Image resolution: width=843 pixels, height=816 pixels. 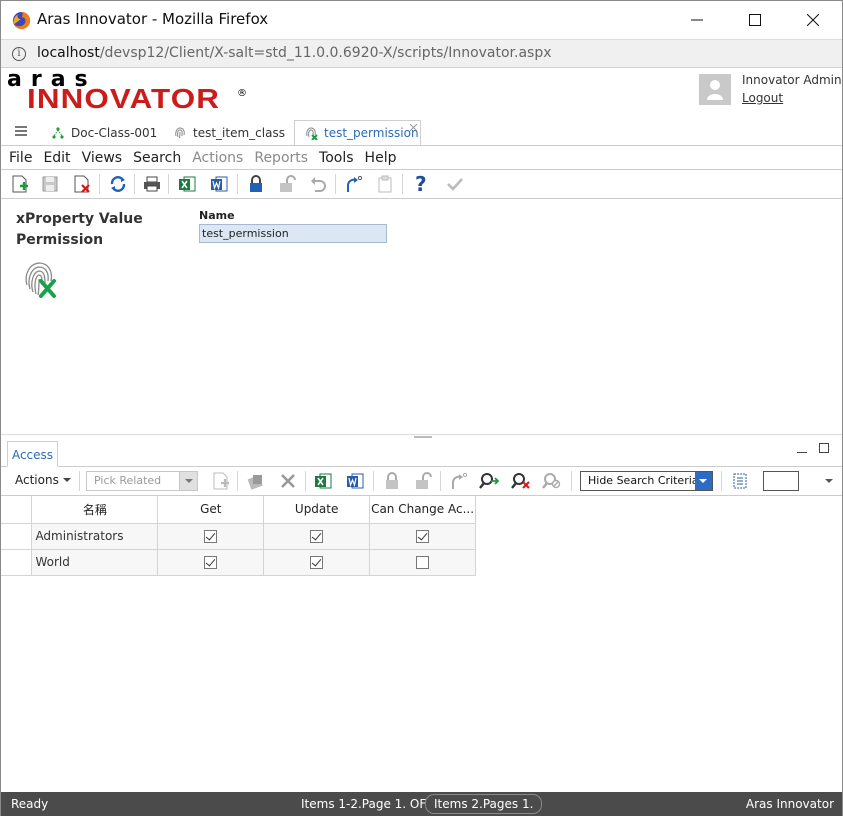 What do you see at coordinates (187, 184) in the screenshot?
I see `export-excel-button` at bounding box center [187, 184].